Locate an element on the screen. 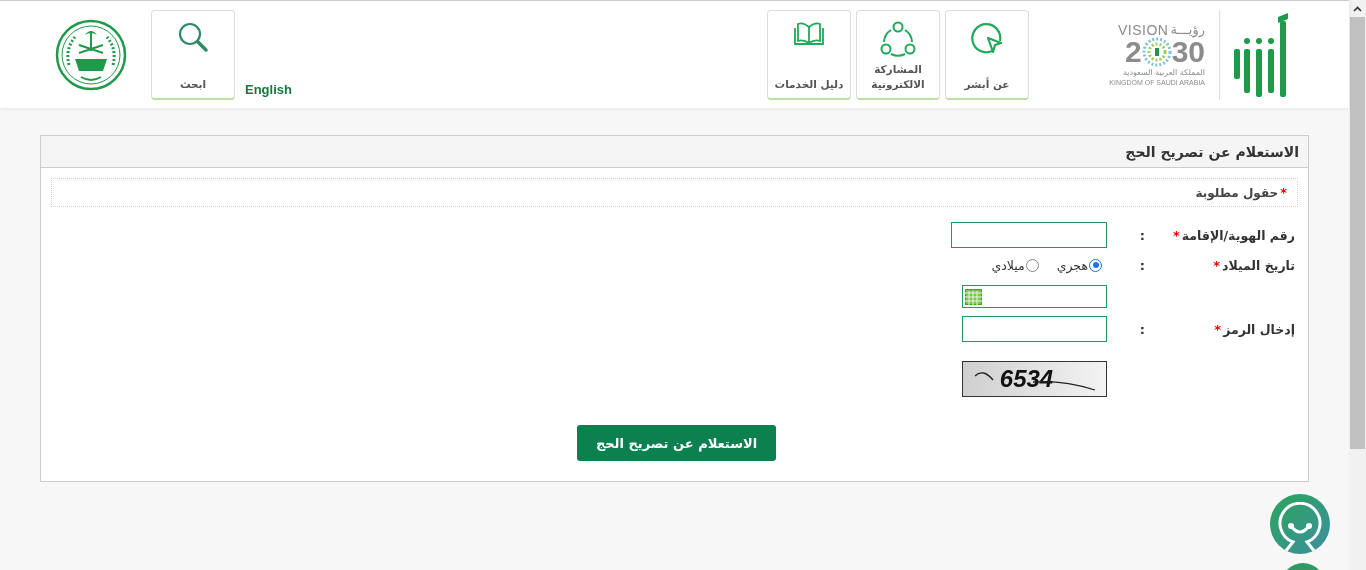 This screenshot has height=570, width=1366. field-label: تاريخ الميلاد is located at coordinates (1258, 265).